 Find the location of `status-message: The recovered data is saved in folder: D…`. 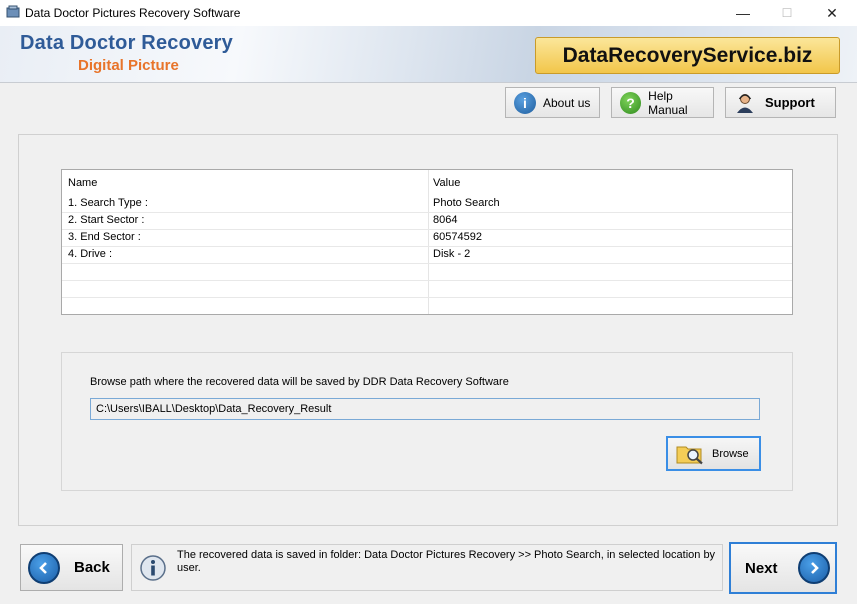

status-message: The recovered data is saved in folder: D… is located at coordinates (446, 561).